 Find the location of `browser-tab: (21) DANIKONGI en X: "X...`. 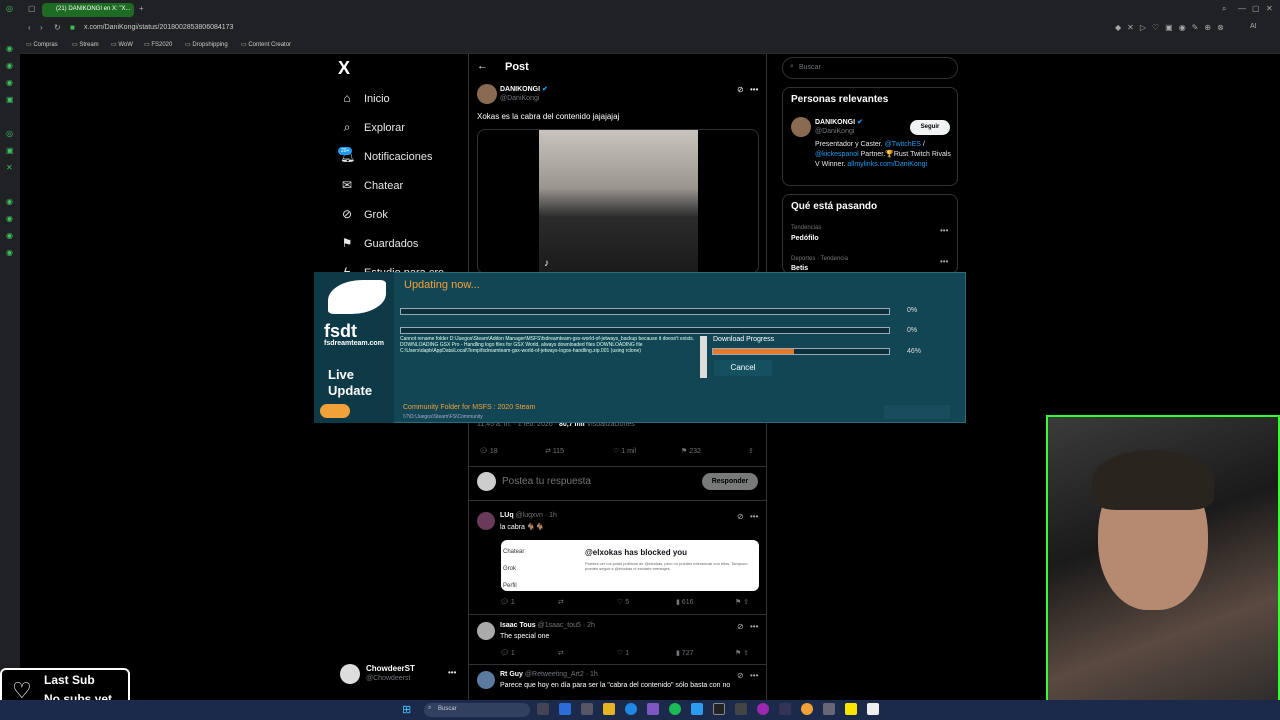

browser-tab: (21) DANIKONGI en X: "X... is located at coordinates (88, 10).